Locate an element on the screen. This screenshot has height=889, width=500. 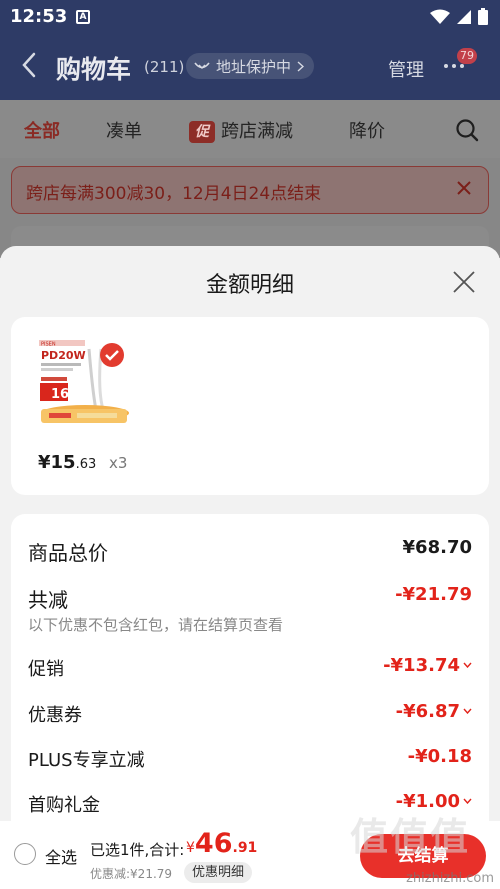
coupon-value: -¥6.87 is located at coordinates (434, 711).